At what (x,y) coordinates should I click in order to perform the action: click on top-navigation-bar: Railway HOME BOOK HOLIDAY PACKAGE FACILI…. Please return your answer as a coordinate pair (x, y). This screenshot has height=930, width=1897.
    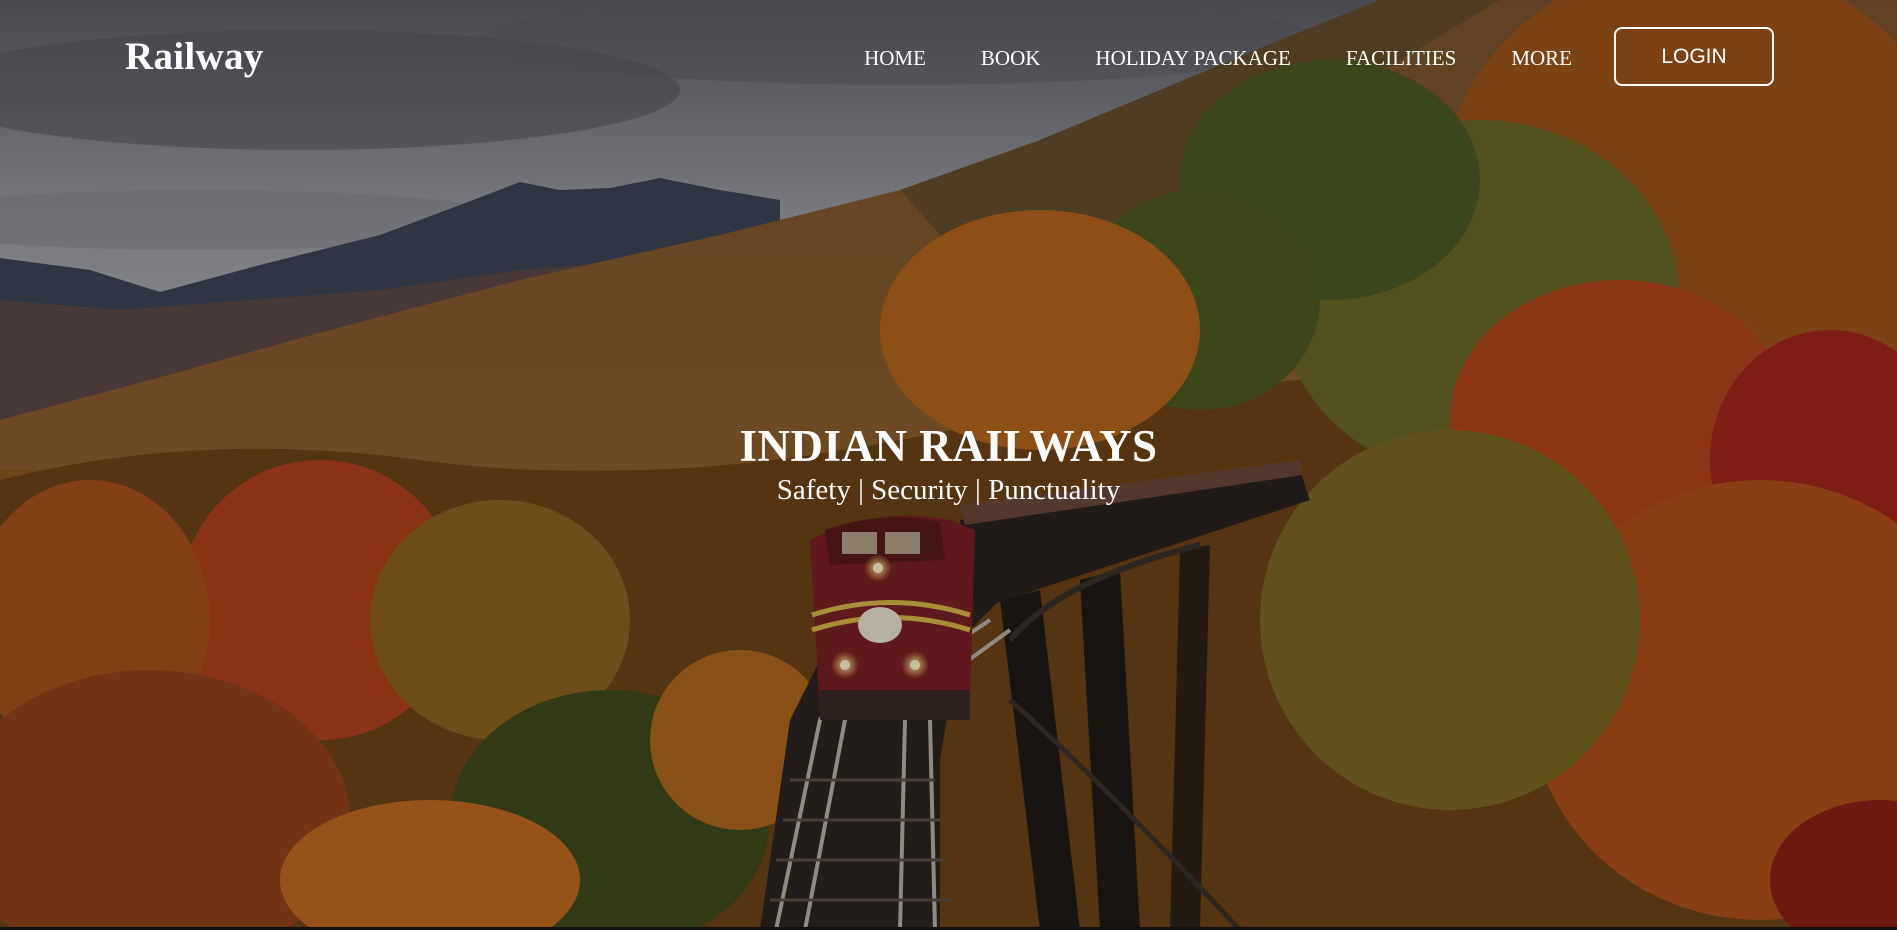
    Looking at the image, I should click on (948, 57).